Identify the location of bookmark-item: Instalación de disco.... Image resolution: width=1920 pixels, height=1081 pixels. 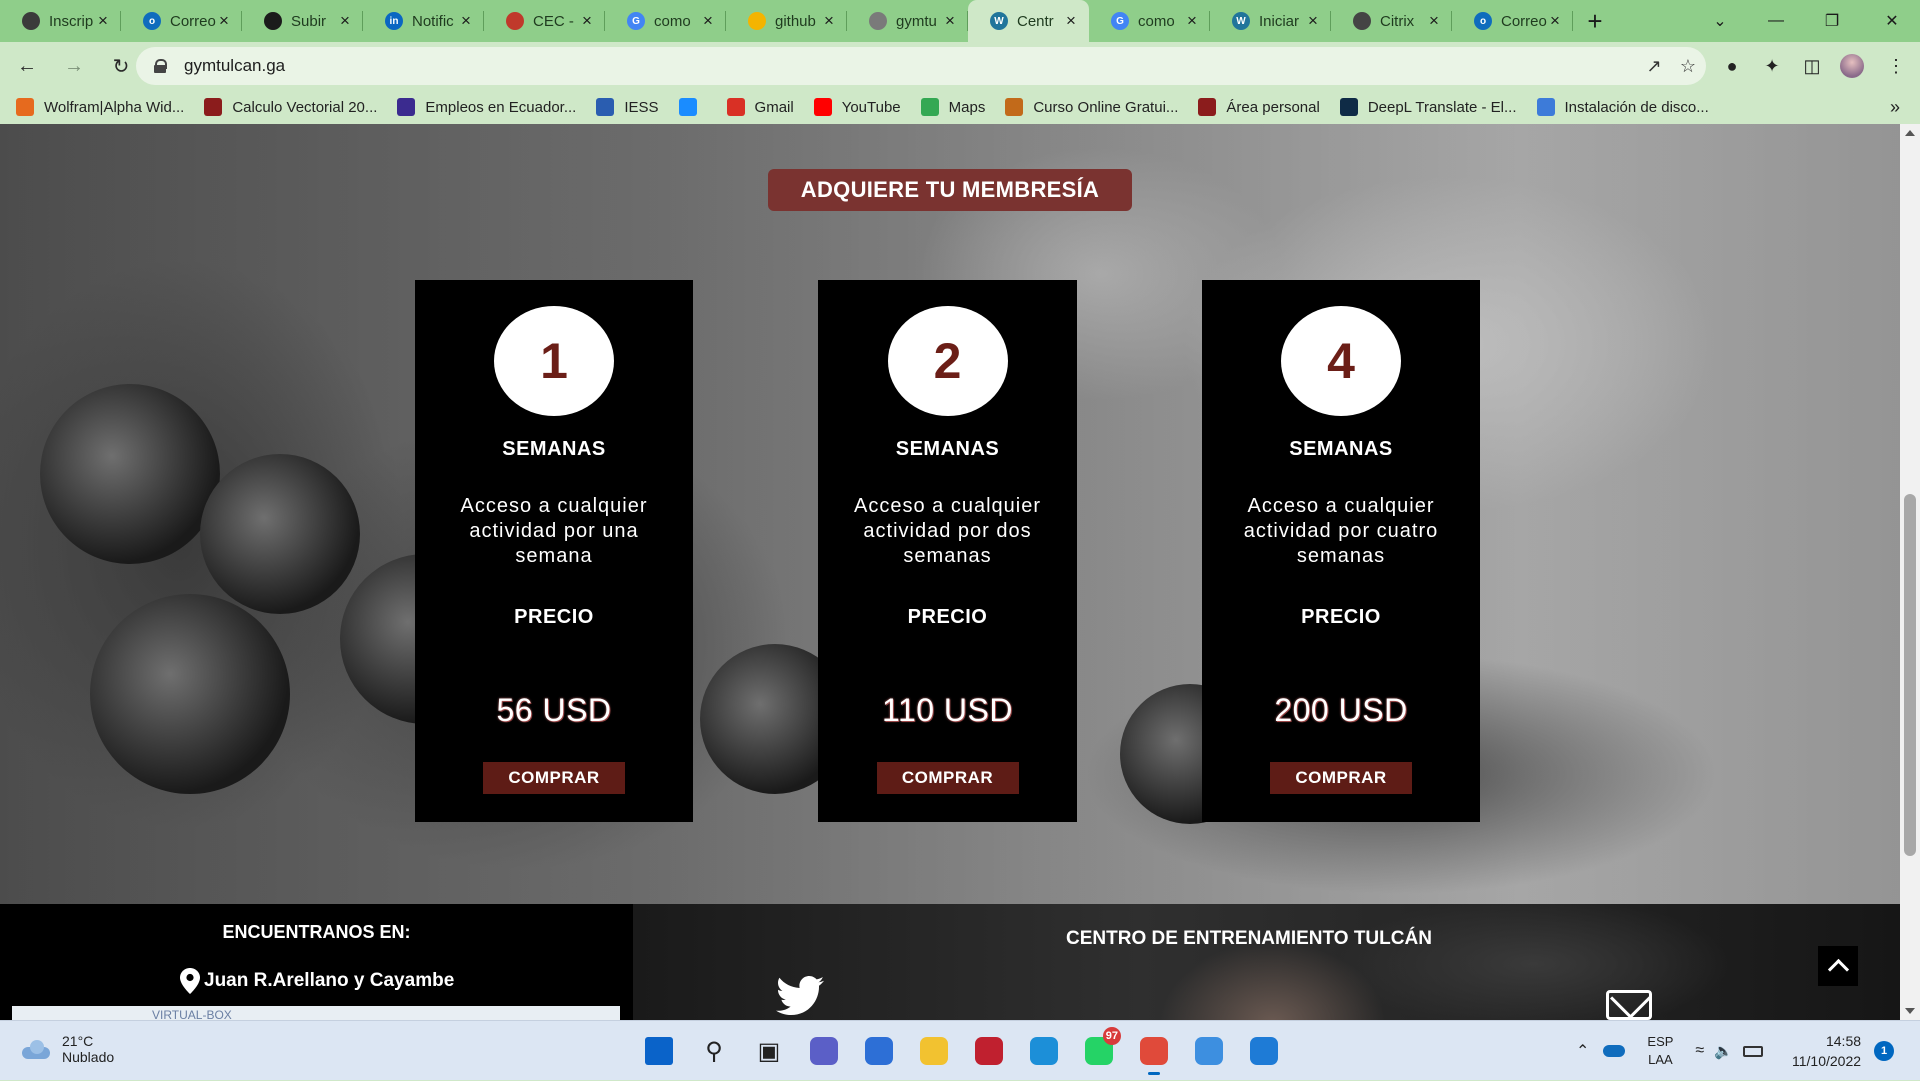
(1622, 107).